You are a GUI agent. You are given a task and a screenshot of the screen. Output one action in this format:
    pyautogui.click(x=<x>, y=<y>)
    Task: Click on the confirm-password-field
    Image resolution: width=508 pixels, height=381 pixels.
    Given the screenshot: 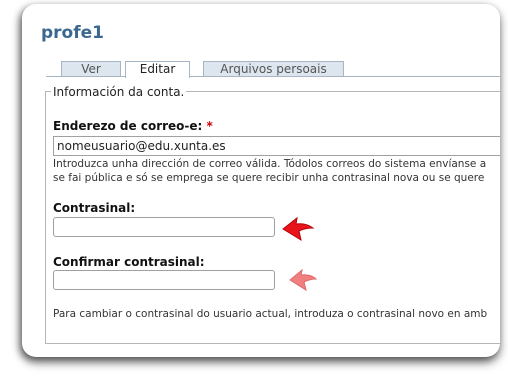 What is the action you would take?
    pyautogui.click(x=164, y=280)
    